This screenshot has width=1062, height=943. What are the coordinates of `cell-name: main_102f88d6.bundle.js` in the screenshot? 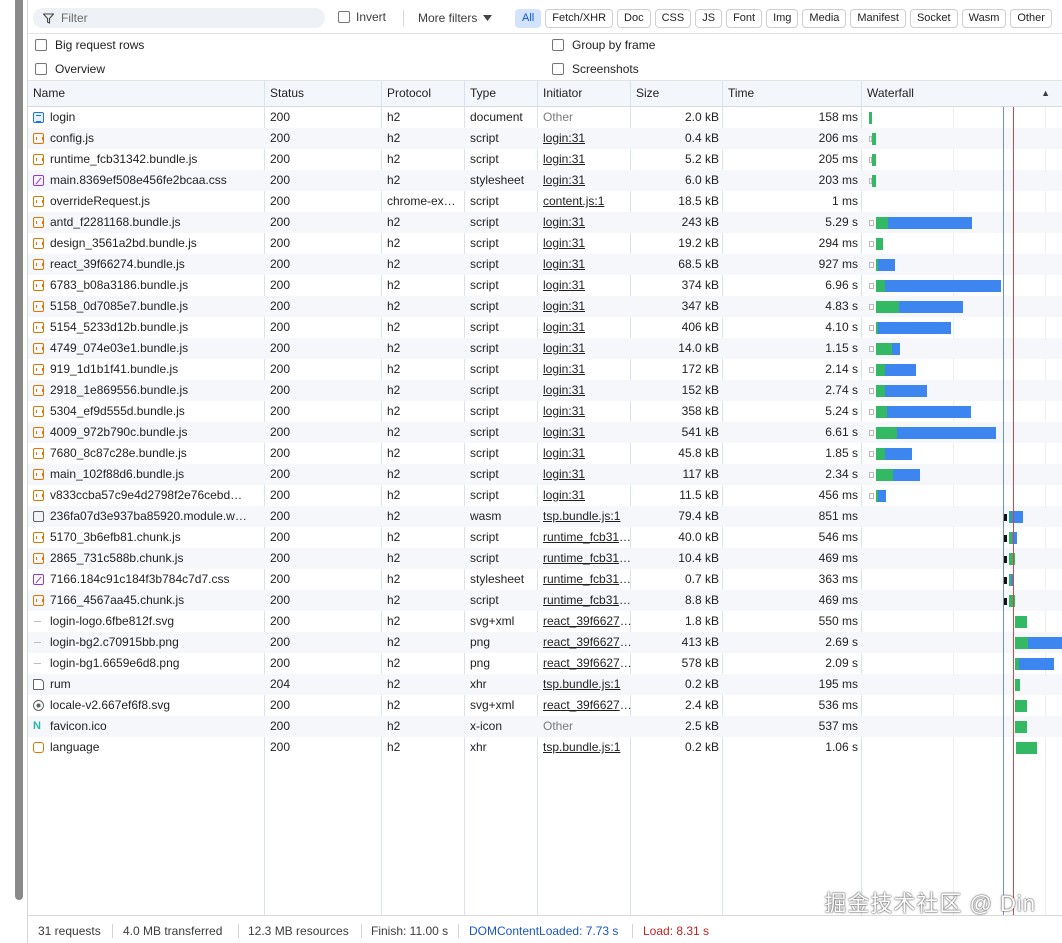 It's located at (147, 474).